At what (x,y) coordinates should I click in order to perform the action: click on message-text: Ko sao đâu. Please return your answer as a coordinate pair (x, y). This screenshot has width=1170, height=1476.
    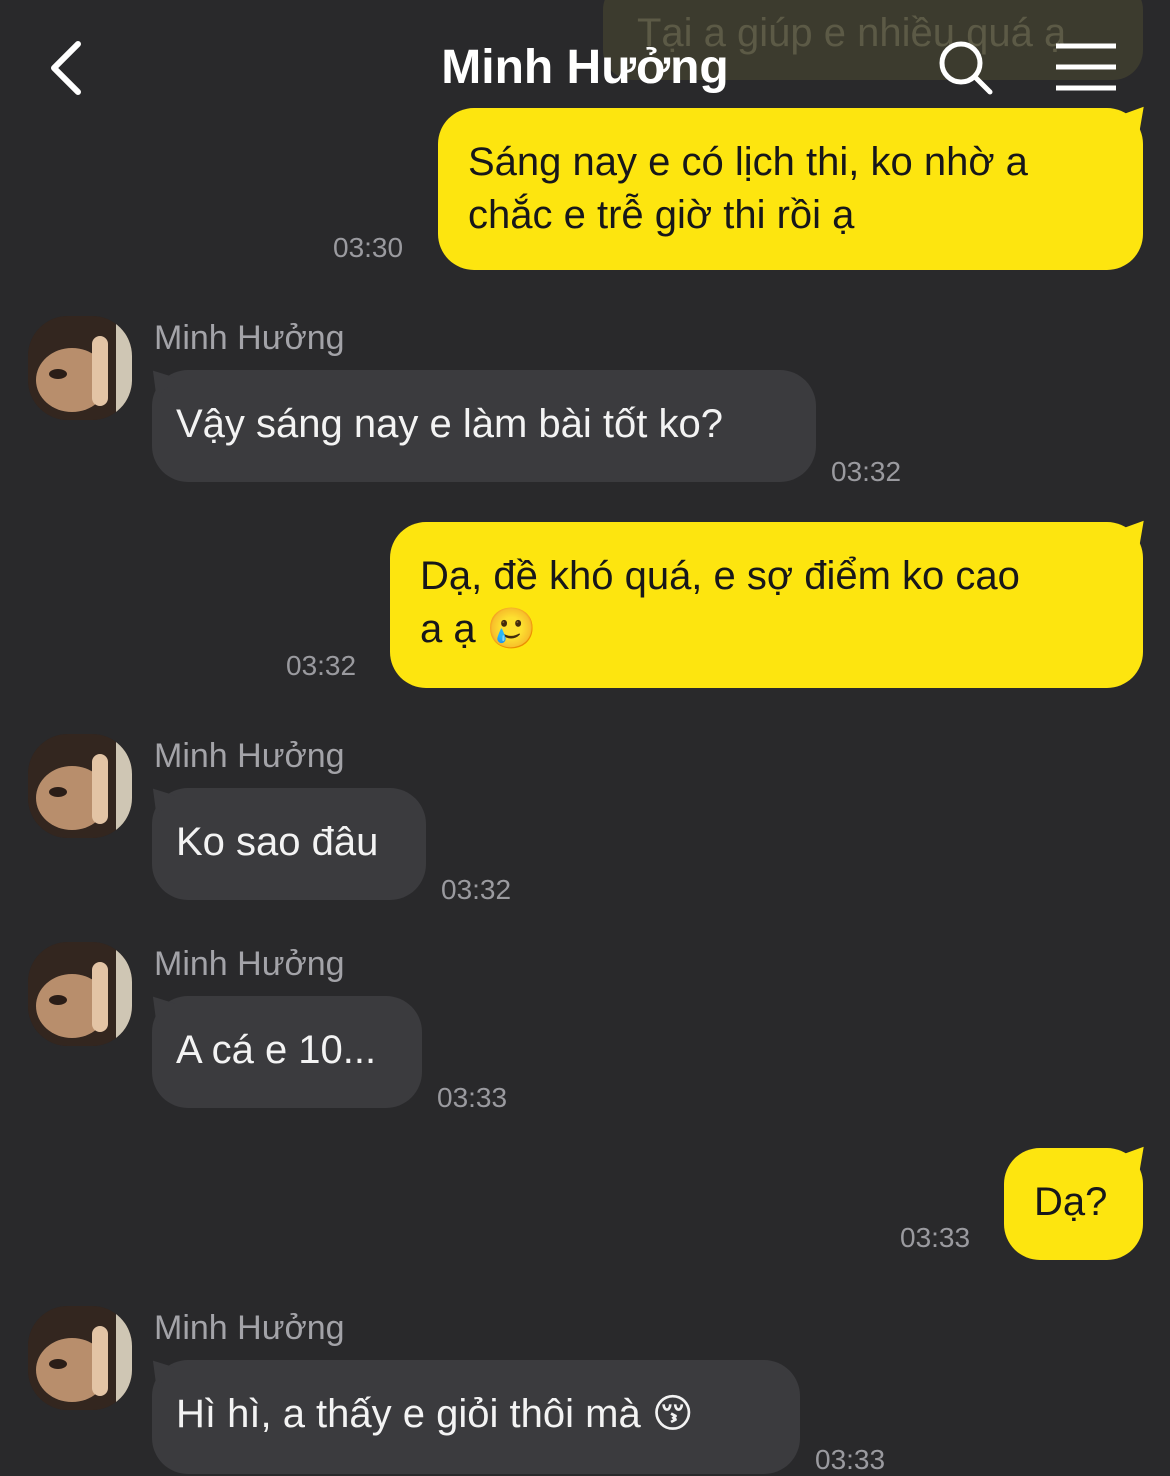
    Looking at the image, I should click on (277, 842).